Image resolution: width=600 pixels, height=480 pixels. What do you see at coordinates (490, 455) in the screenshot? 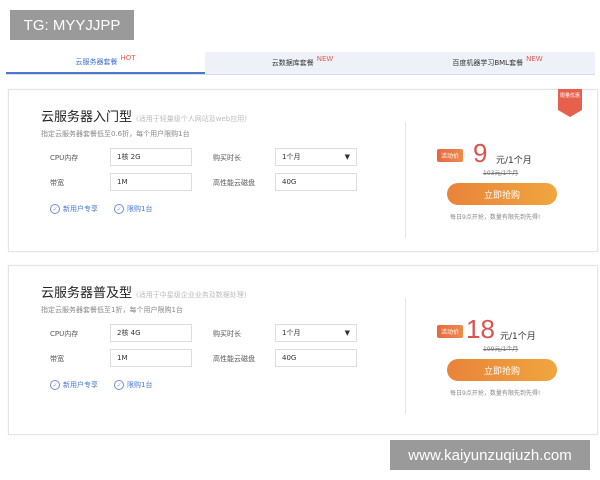
I see `watermark-bottom: www.kaiyunzuqiuzh.com` at bounding box center [490, 455].